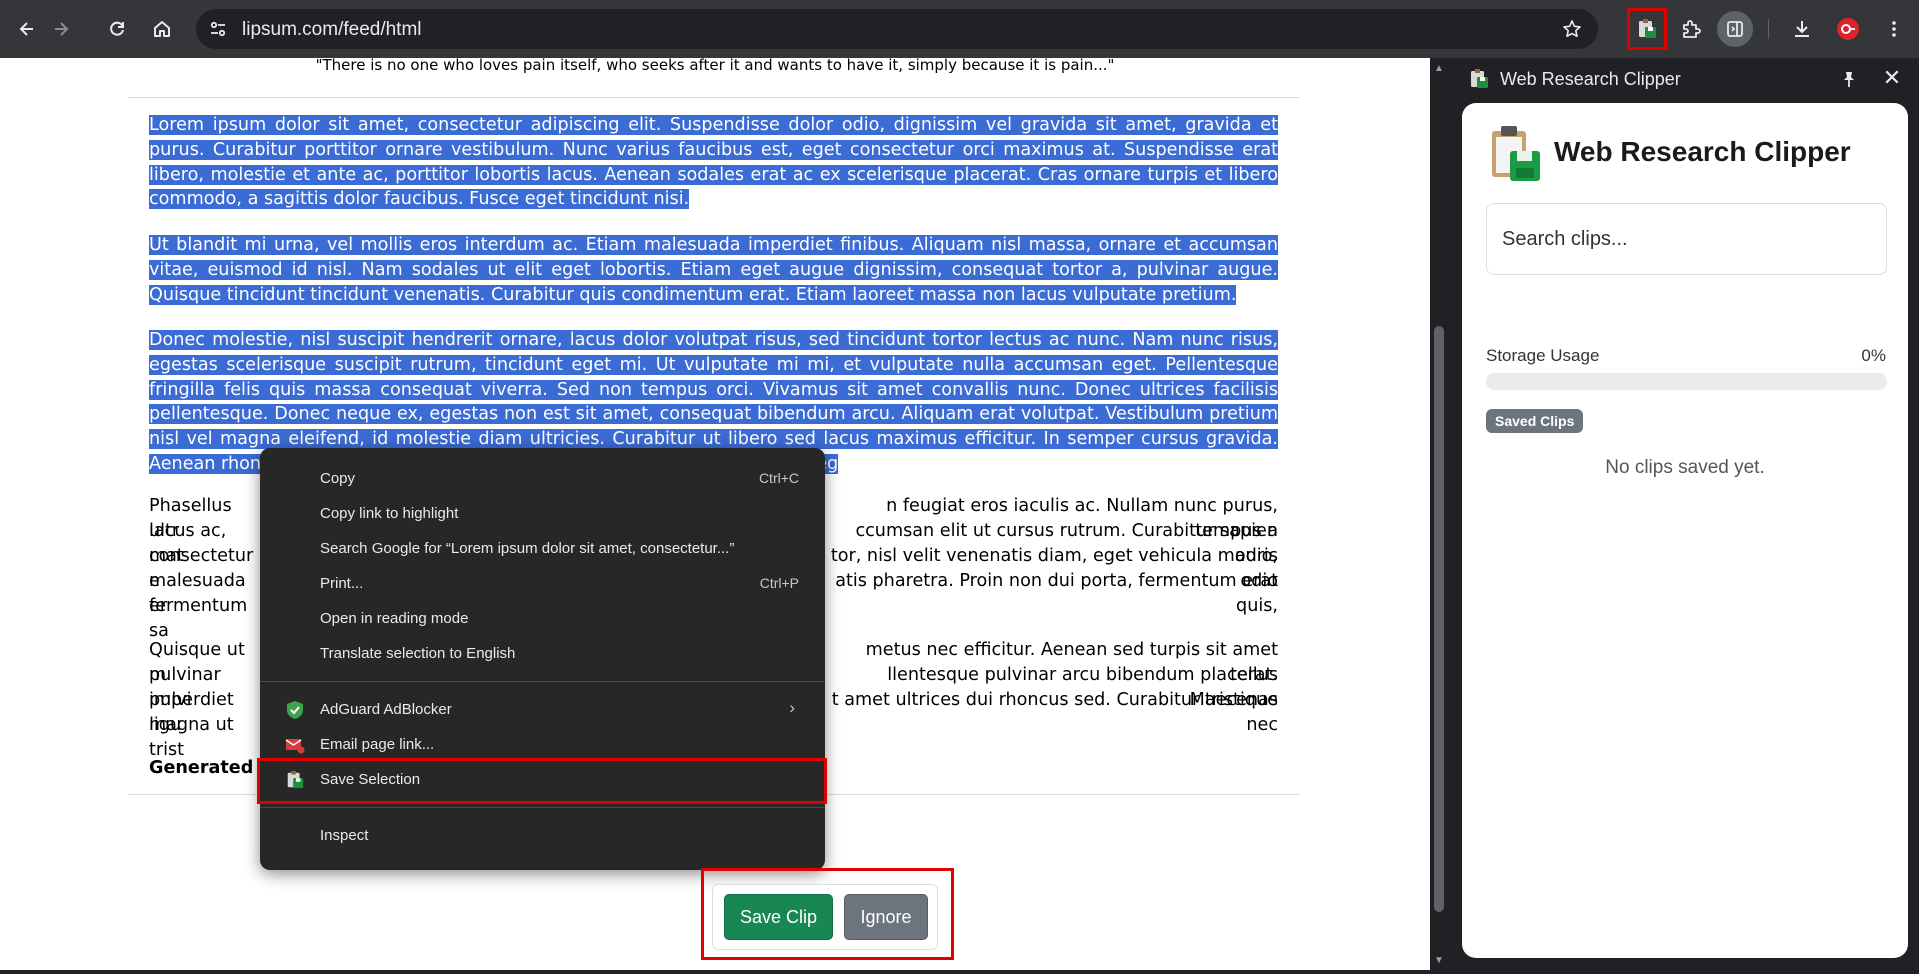  I want to click on pin-icon, so click(1849, 79).